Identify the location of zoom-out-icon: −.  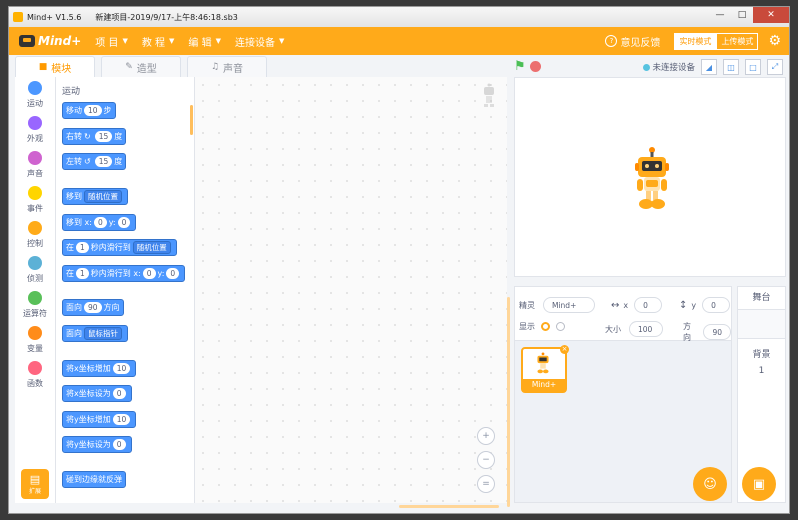
(486, 460).